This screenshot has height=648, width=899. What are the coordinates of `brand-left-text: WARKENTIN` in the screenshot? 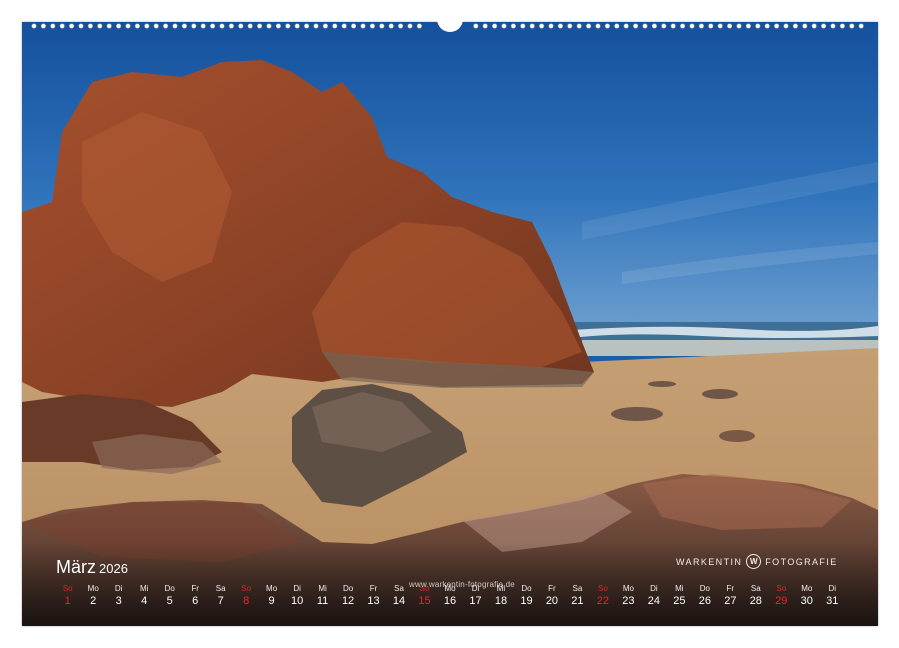 It's located at (709, 561).